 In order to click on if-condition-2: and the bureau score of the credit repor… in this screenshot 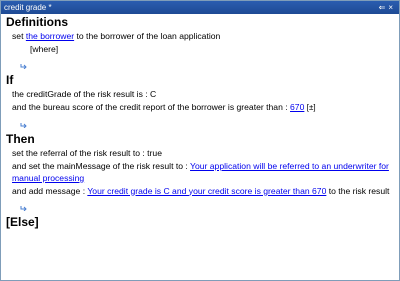, I will do `click(200, 108)`.